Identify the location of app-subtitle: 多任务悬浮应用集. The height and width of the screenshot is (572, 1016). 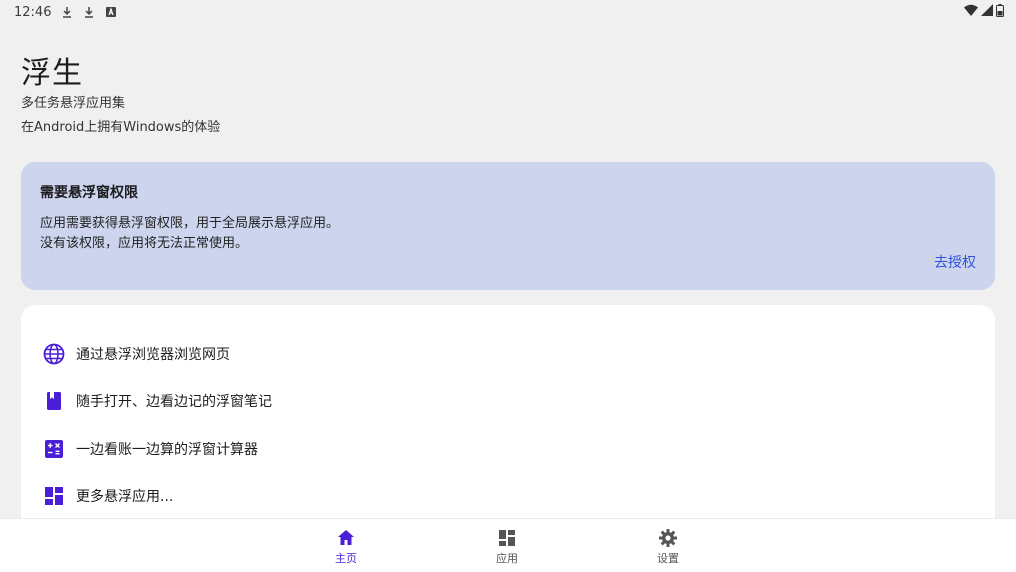
(73, 103).